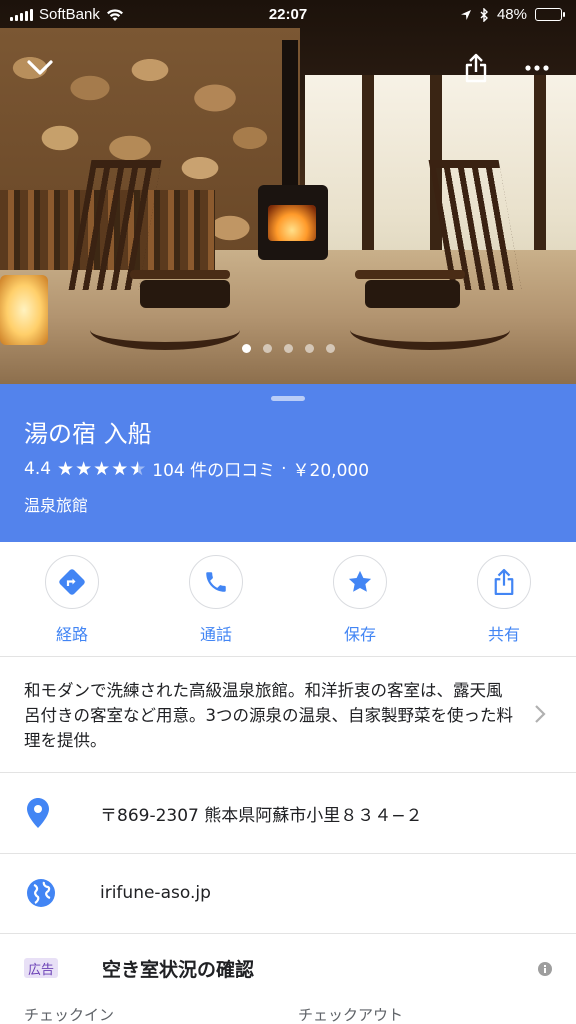  I want to click on action-bar: 経路 通話 保存 共有, so click(288, 599).